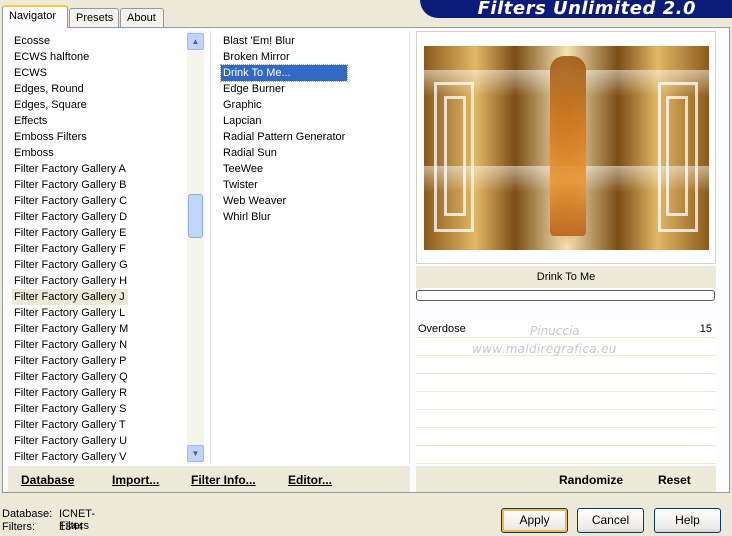  Describe the element at coordinates (442, 329) in the screenshot. I see `param-name: Overdose` at that location.